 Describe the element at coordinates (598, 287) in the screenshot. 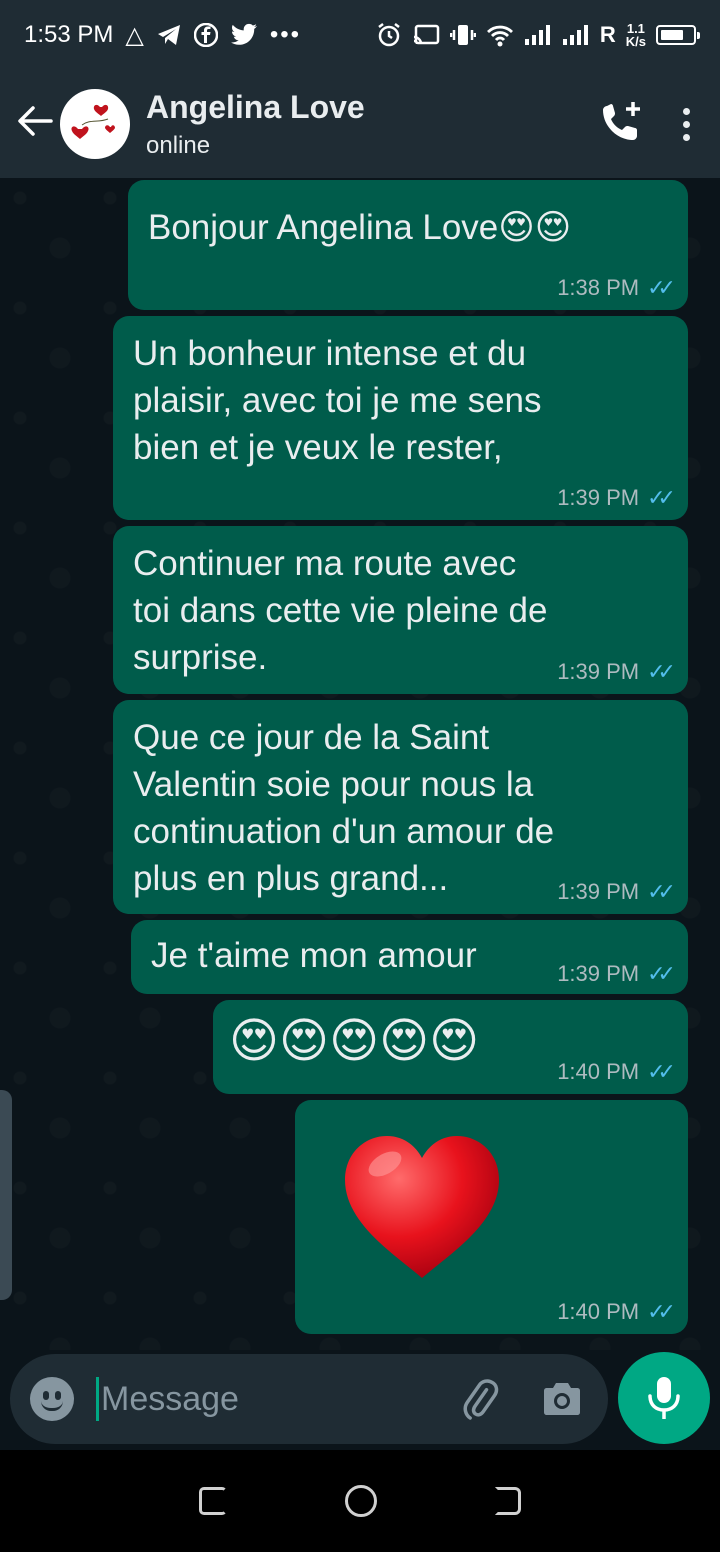

I see `message-time: 1:38 PM` at that location.